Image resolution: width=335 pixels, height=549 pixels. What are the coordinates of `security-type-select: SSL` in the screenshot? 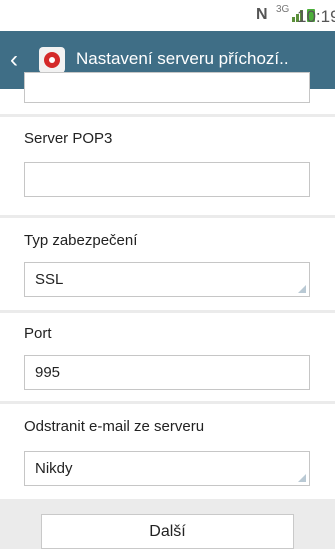 It's located at (167, 279).